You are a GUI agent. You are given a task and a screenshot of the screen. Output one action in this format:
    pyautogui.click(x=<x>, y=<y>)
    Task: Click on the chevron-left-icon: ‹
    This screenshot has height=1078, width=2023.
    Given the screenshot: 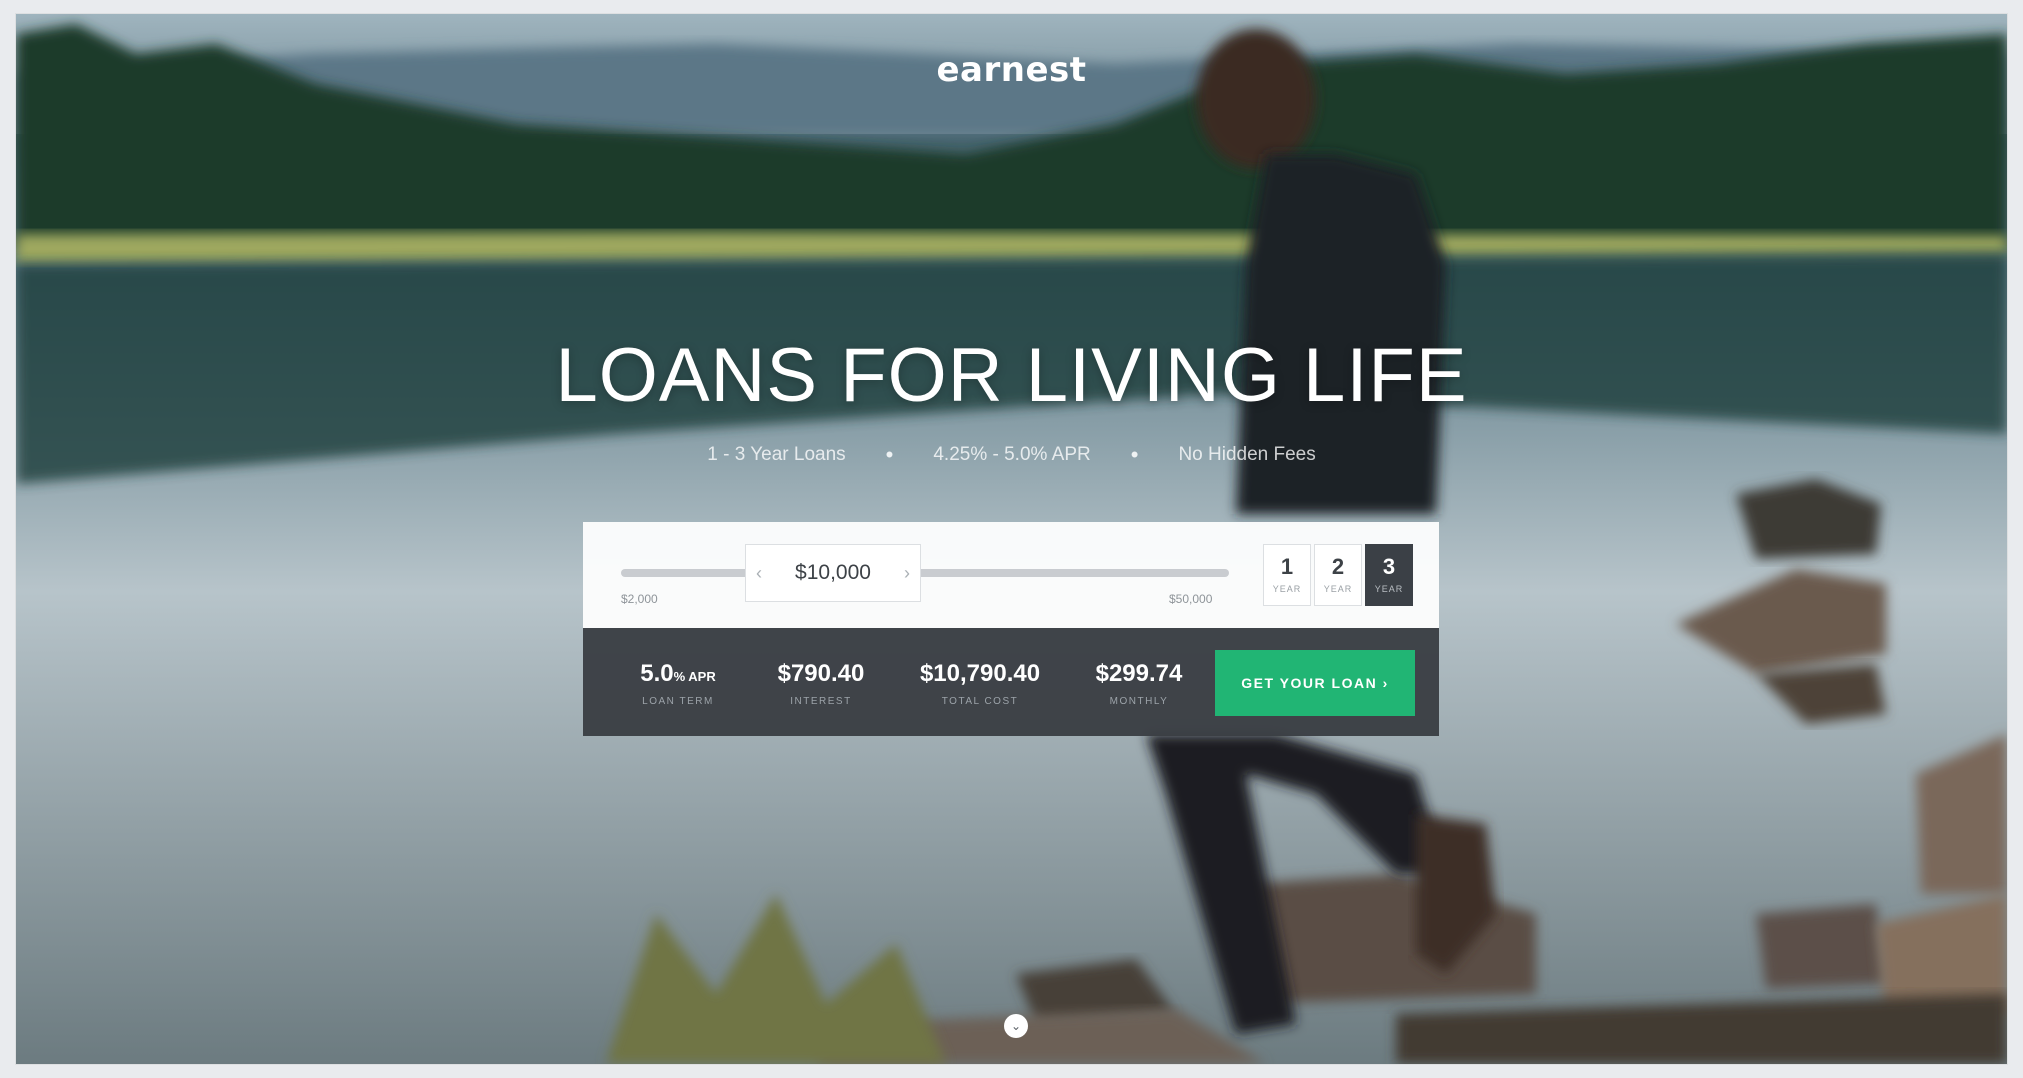 What is the action you would take?
    pyautogui.click(x=759, y=573)
    